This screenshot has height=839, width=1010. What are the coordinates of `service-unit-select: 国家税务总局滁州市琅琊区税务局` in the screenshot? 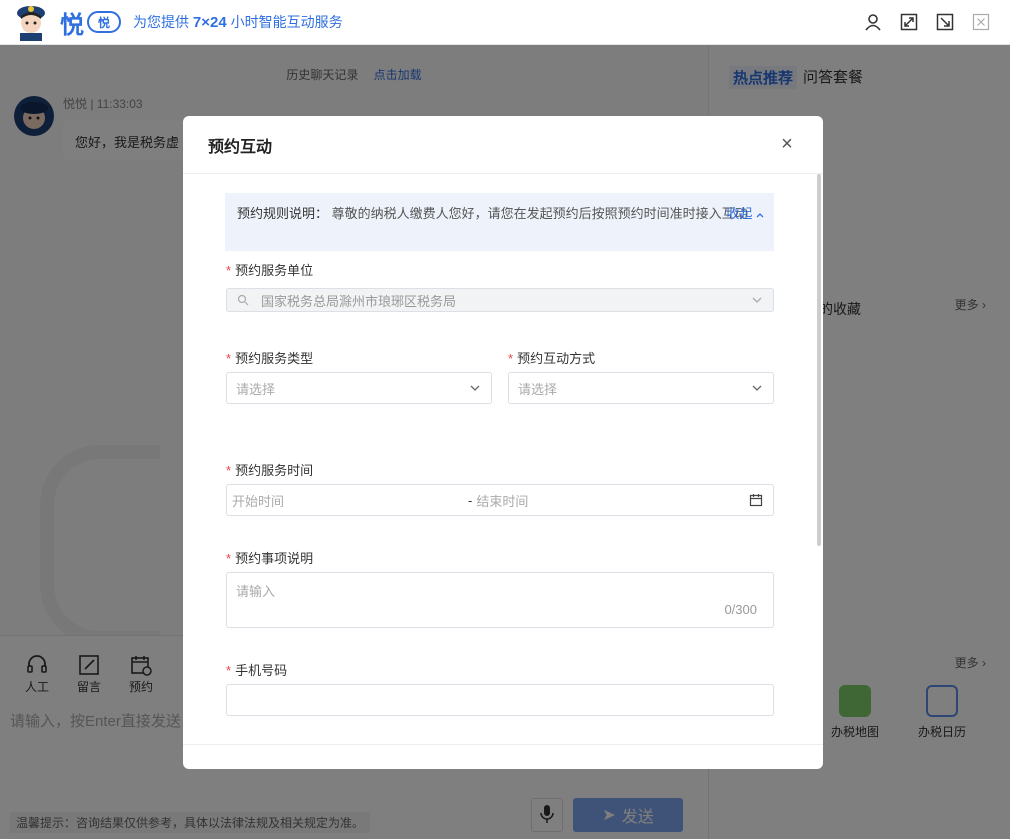 It's located at (500, 300).